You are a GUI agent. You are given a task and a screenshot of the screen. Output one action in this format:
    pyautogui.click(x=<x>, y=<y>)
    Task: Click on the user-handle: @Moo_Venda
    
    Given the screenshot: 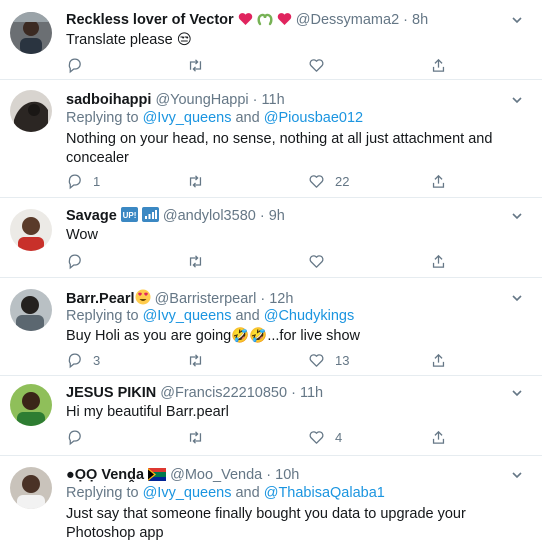 What is the action you would take?
    pyautogui.click(x=216, y=475)
    